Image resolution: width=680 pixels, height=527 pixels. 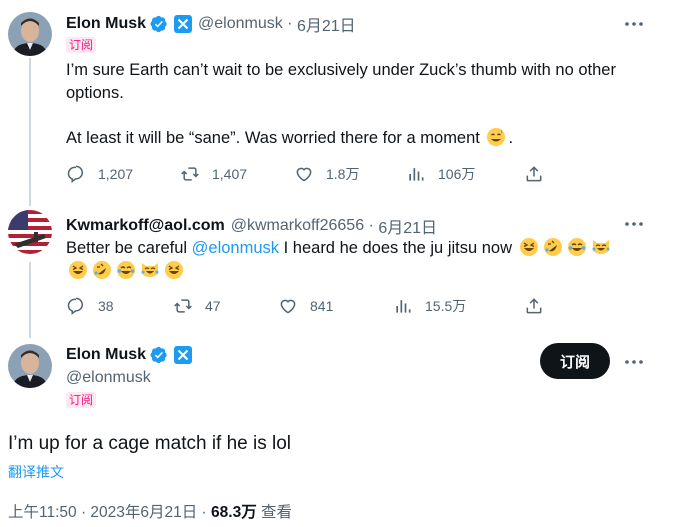 I want to click on retweet-button: 47, so click(x=197, y=306).